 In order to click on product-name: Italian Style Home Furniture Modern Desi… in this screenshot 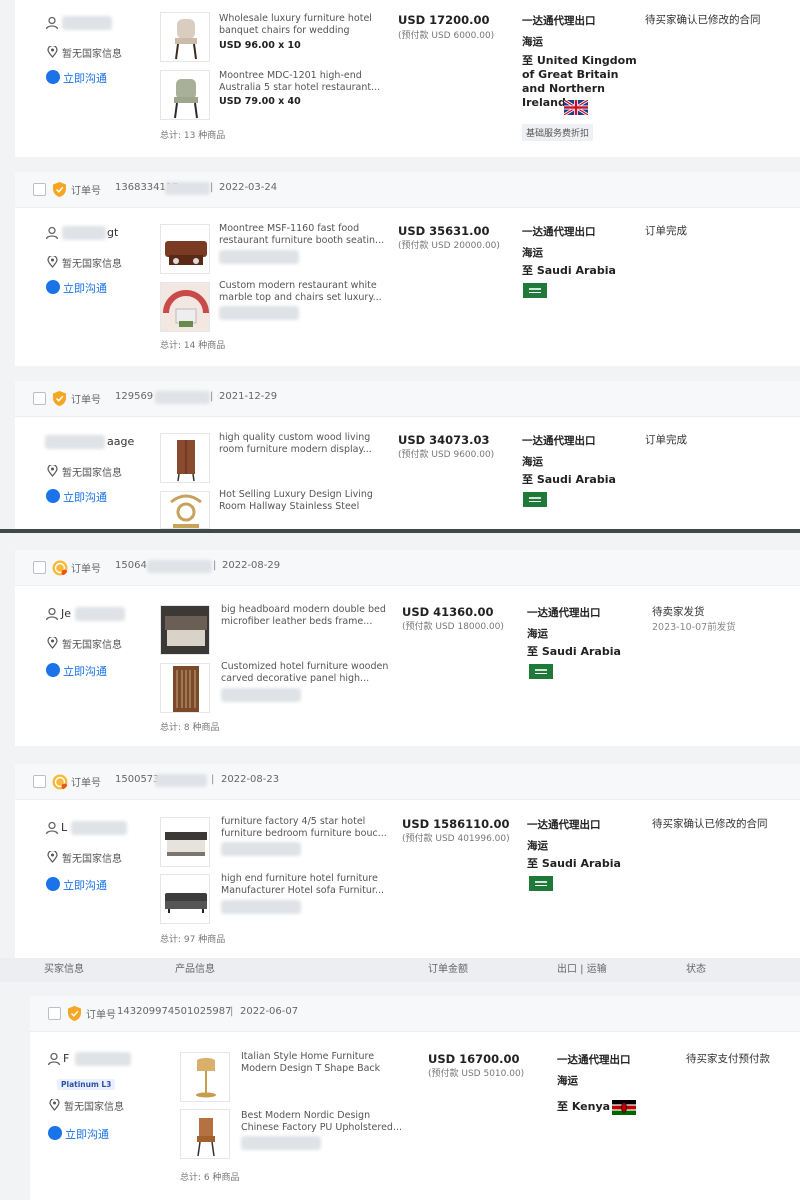, I will do `click(325, 1063)`.